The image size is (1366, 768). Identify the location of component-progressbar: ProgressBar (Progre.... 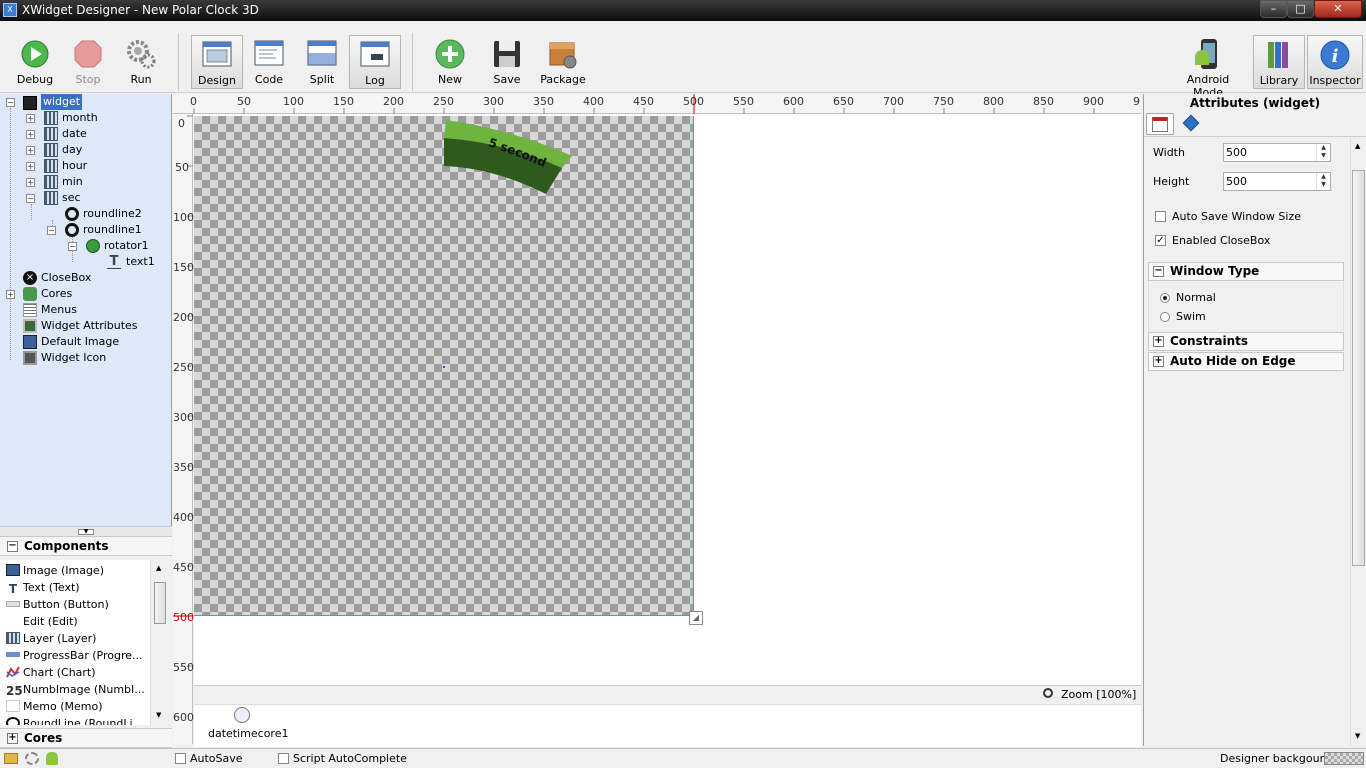
(74, 655).